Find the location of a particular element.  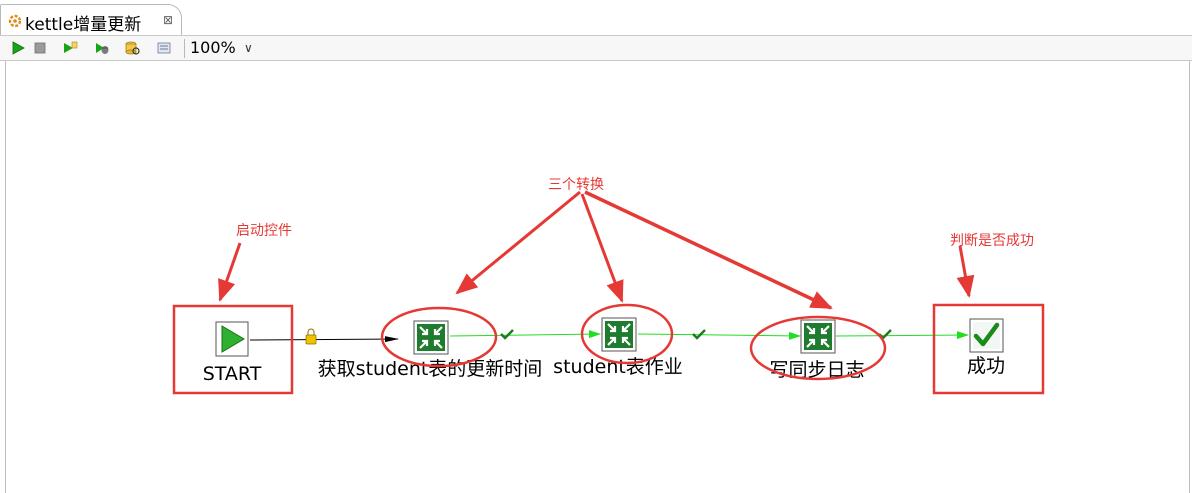

annotation-label-transforms: 三个转换 is located at coordinates (576, 184).